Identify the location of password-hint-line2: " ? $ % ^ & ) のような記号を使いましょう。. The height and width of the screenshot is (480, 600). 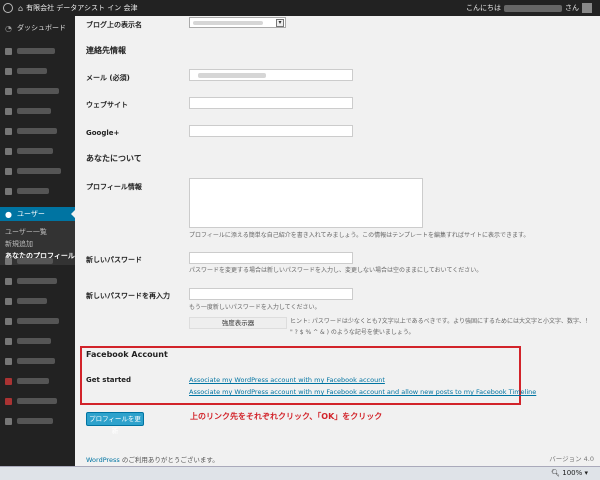
(352, 332).